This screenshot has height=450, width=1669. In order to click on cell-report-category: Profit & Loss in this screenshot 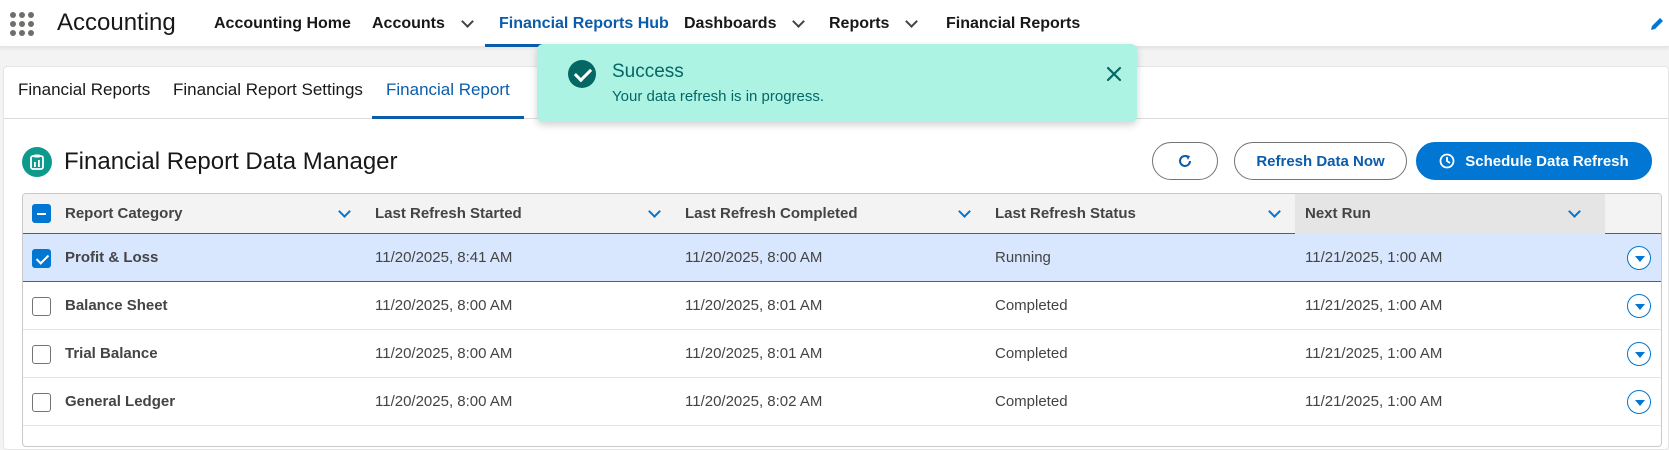, I will do `click(111, 258)`.